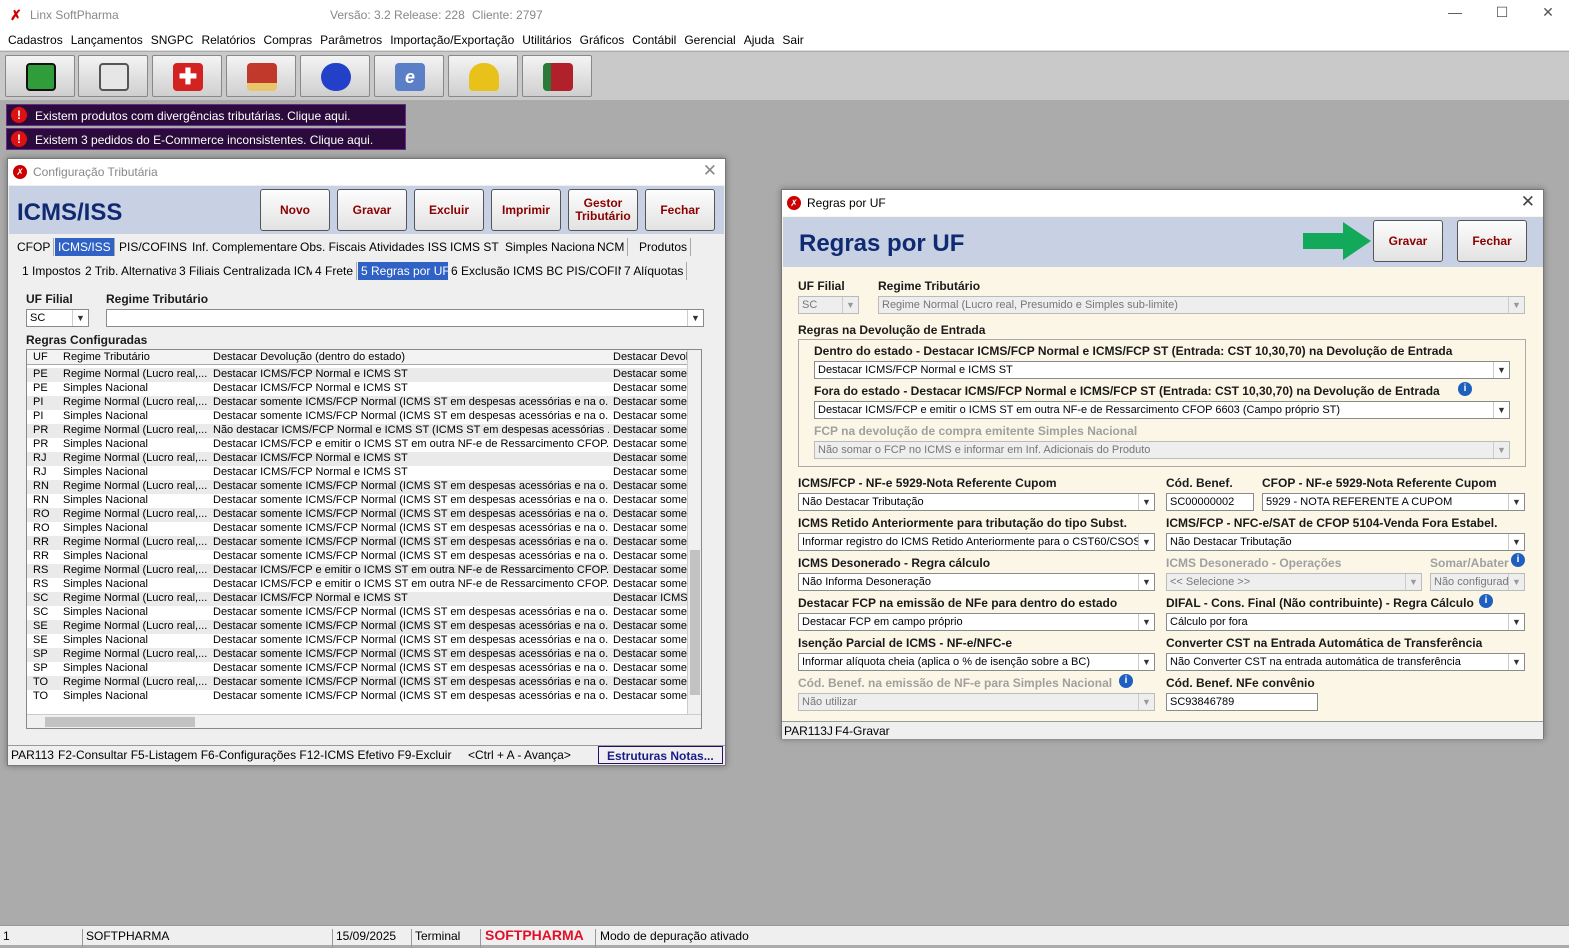 This screenshot has width=1569, height=948. I want to click on menu-cadastros: Cadastros, so click(35, 40).